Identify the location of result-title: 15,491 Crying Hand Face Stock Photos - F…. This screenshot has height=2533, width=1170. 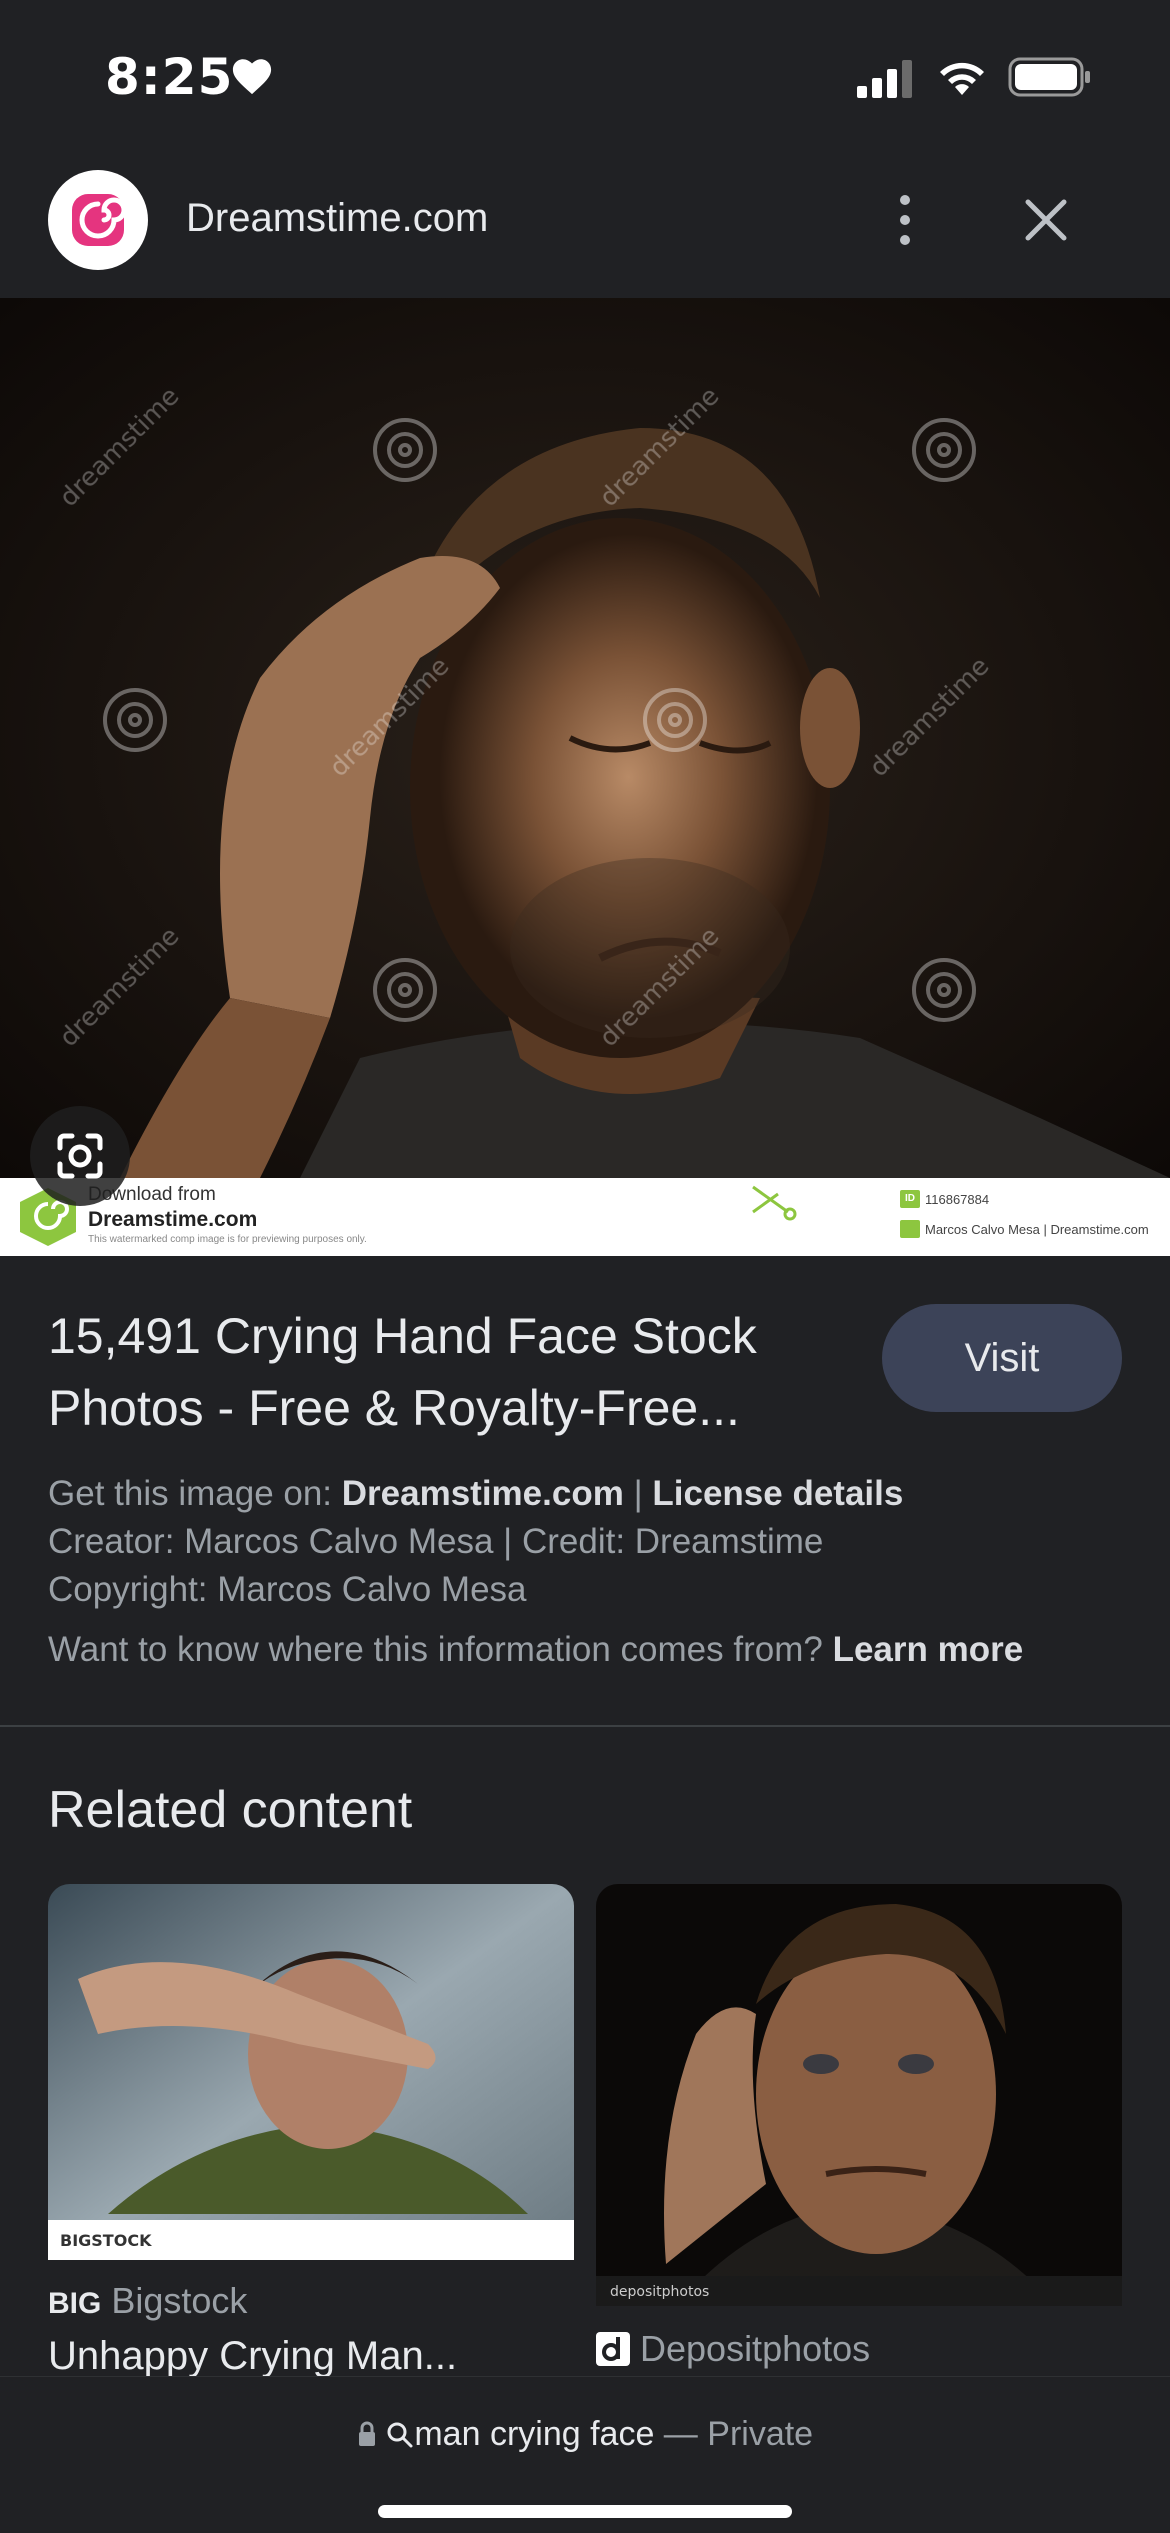
(448, 1372).